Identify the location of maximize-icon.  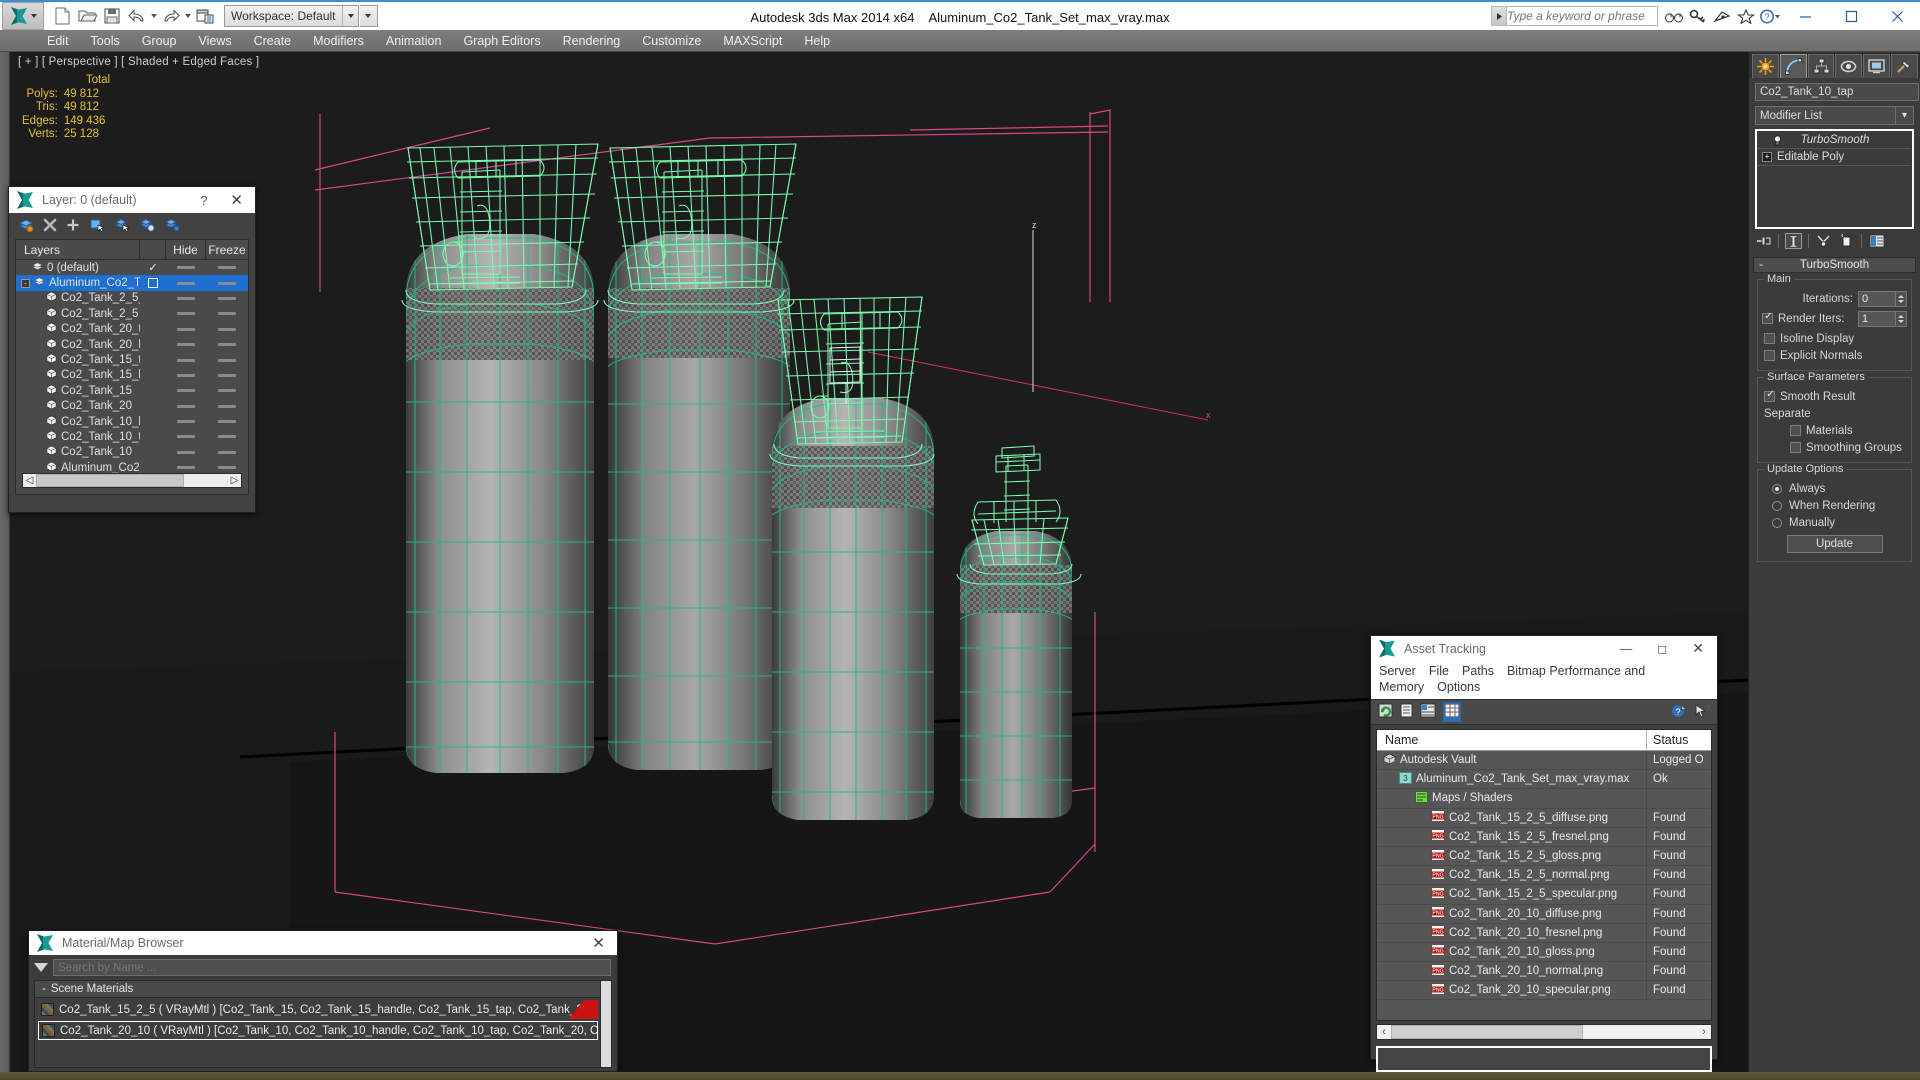
(1851, 16).